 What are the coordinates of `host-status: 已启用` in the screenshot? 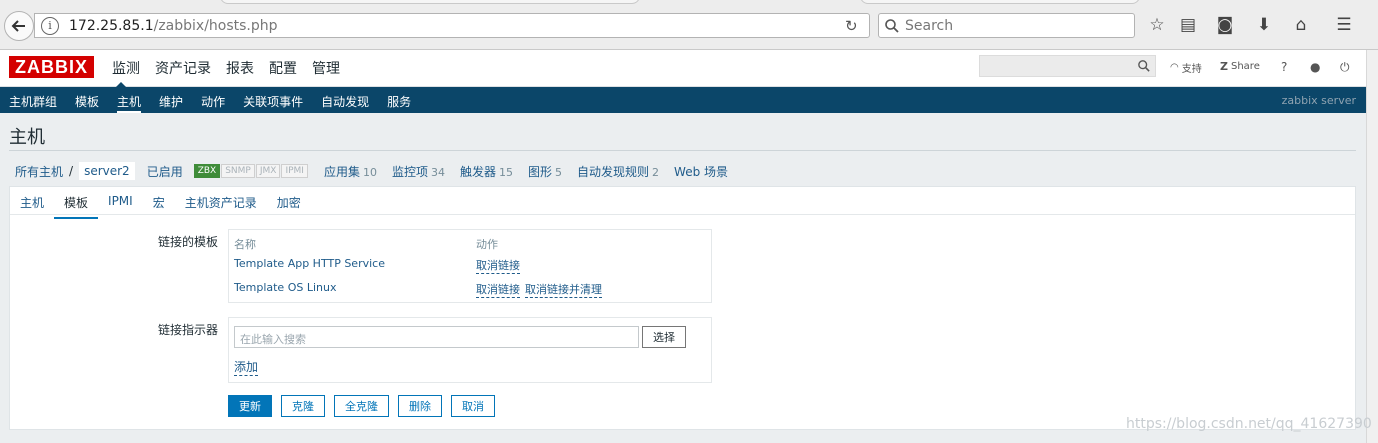 It's located at (165, 171).